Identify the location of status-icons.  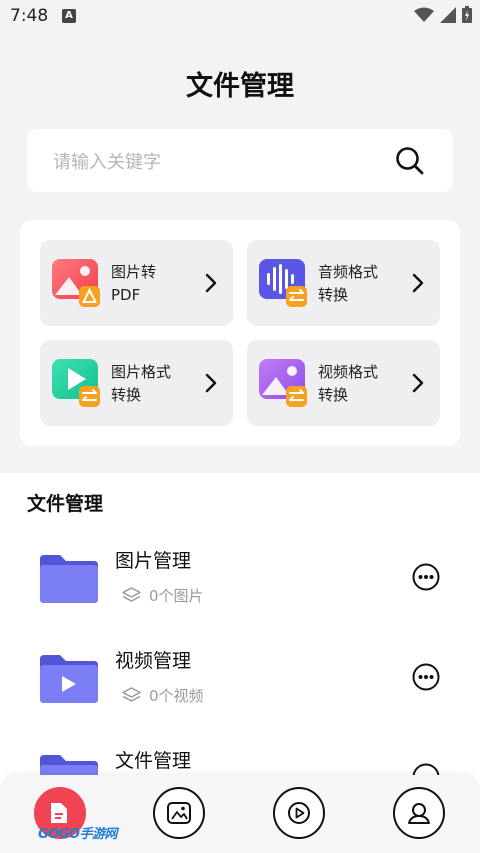
(443, 14).